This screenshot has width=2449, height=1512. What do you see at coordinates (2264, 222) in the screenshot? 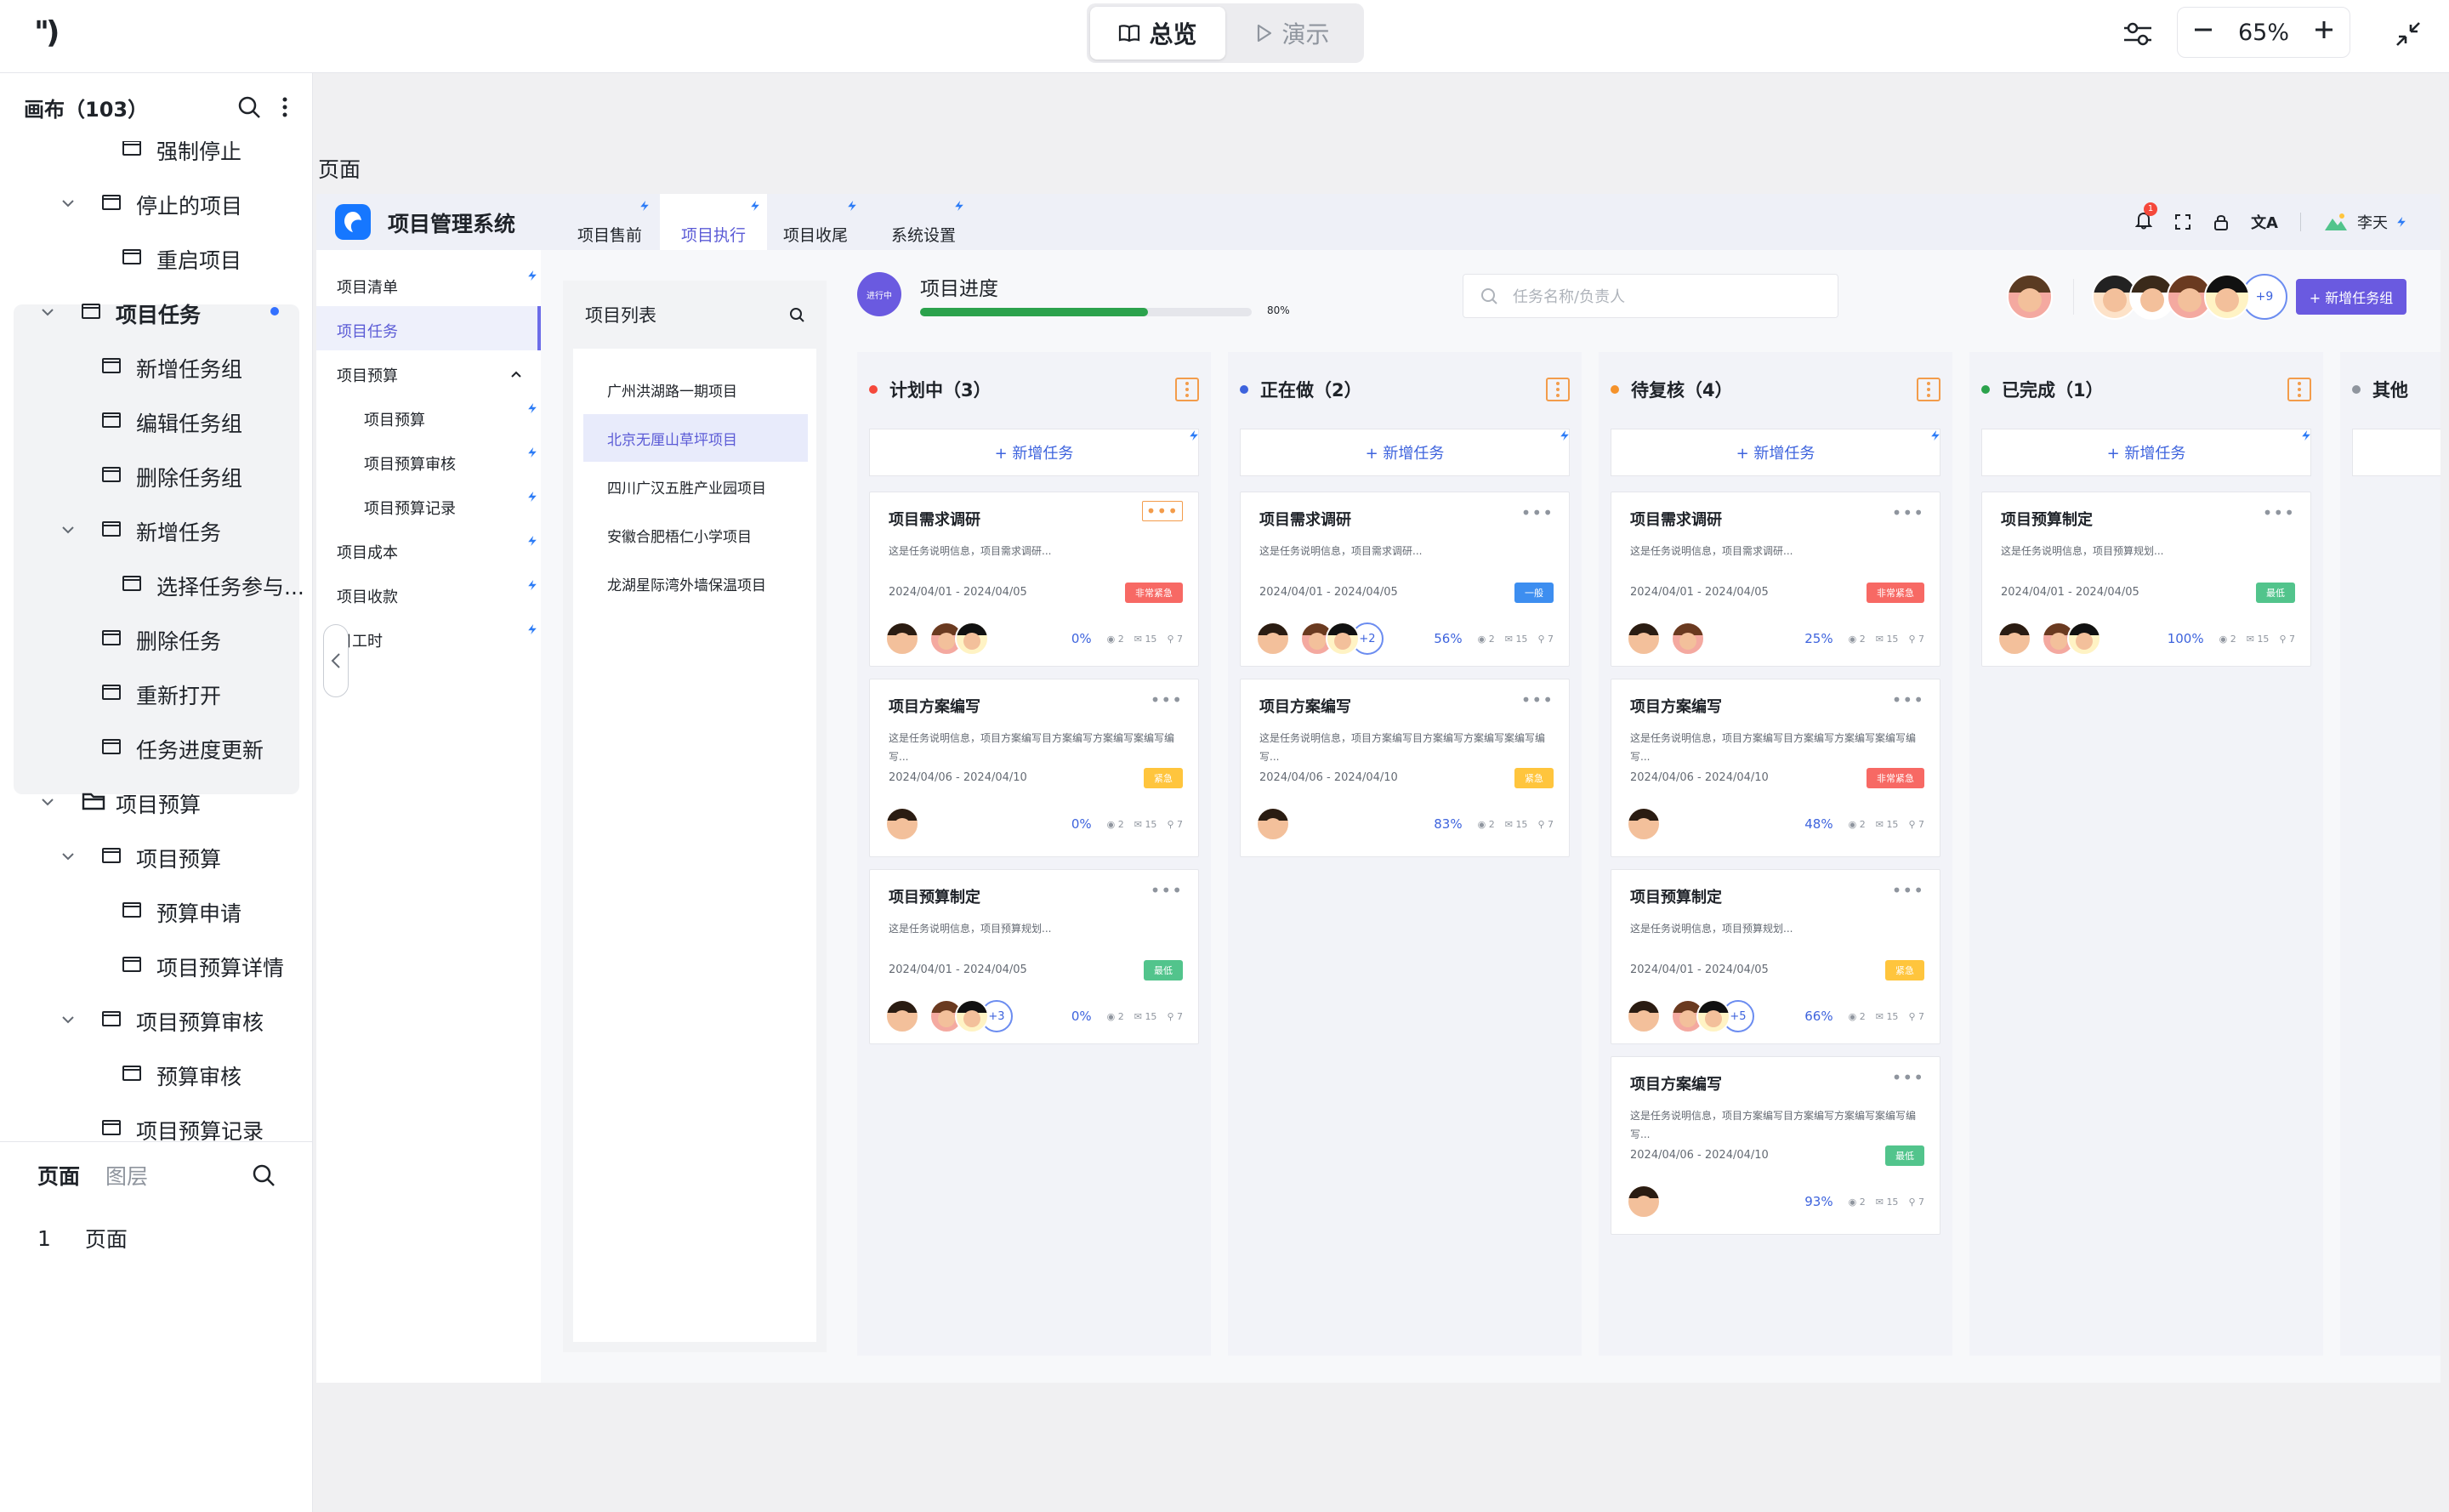
I see `translate-icon: 文A` at bounding box center [2264, 222].